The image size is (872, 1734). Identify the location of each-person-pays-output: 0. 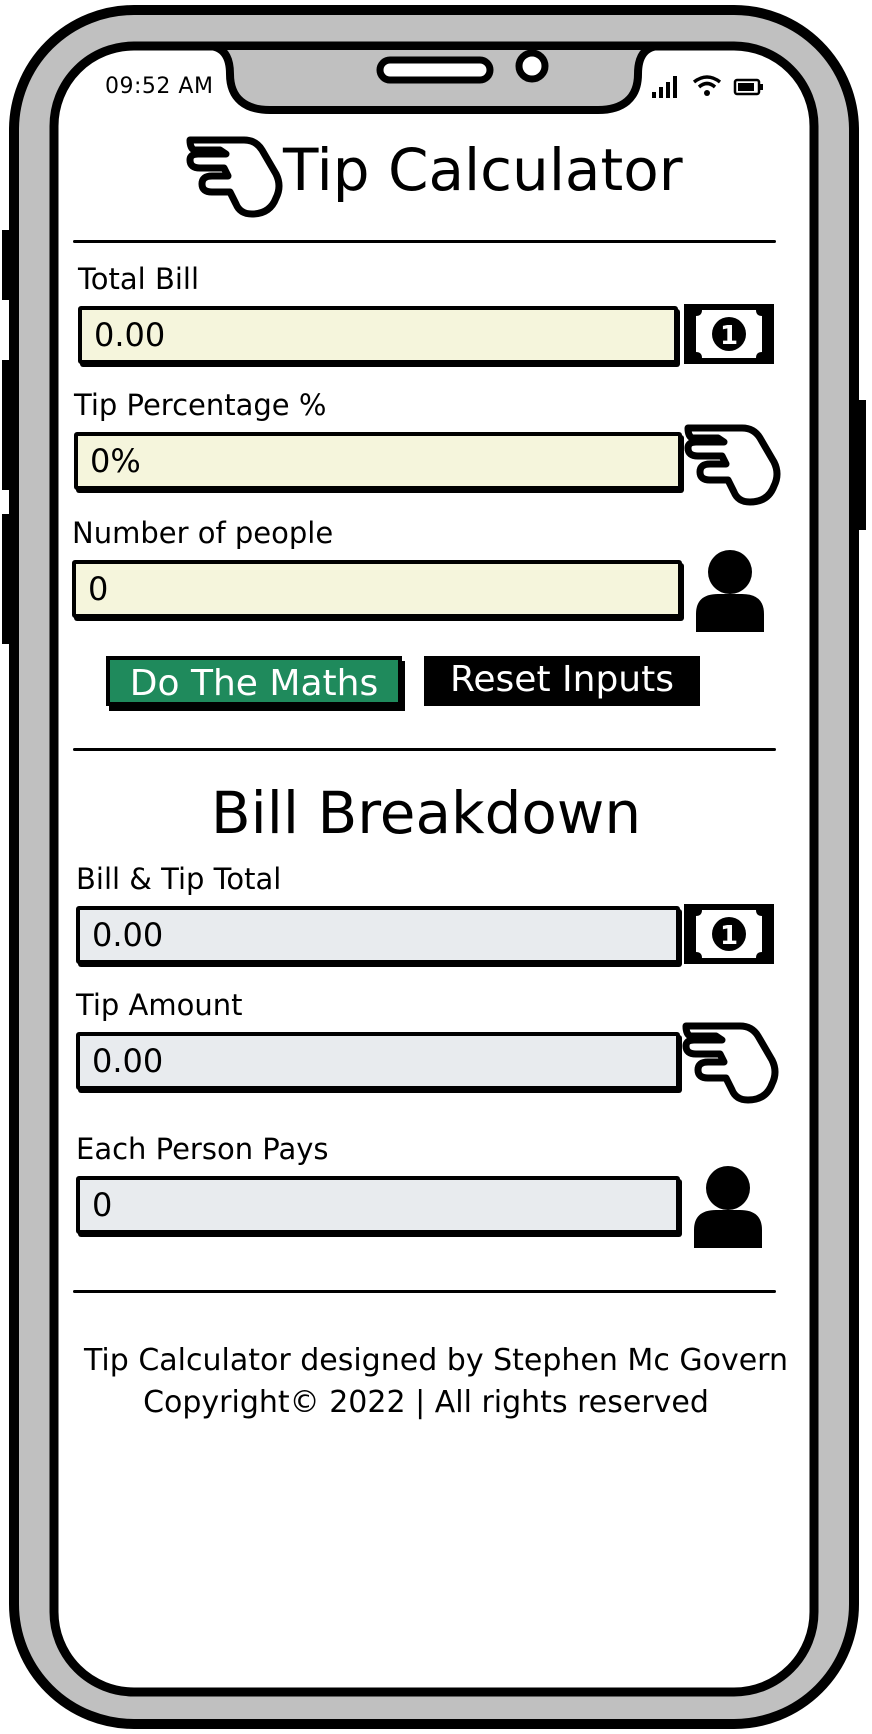
(378, 1205).